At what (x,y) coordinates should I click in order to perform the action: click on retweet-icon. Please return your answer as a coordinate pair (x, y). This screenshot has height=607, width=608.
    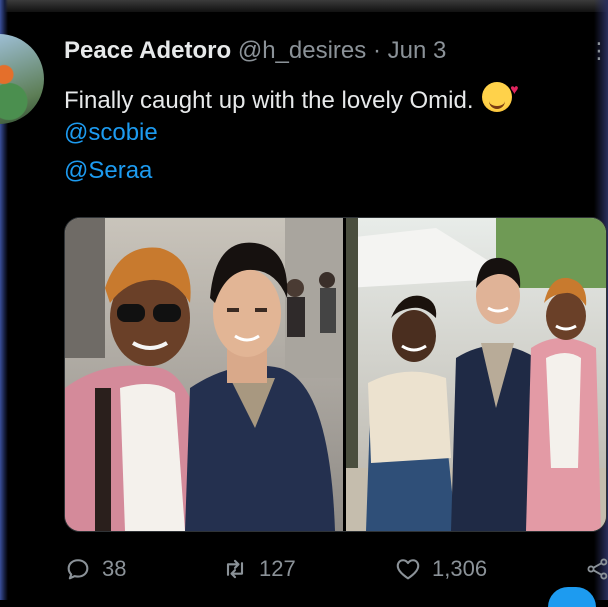
    Looking at the image, I should click on (235, 569).